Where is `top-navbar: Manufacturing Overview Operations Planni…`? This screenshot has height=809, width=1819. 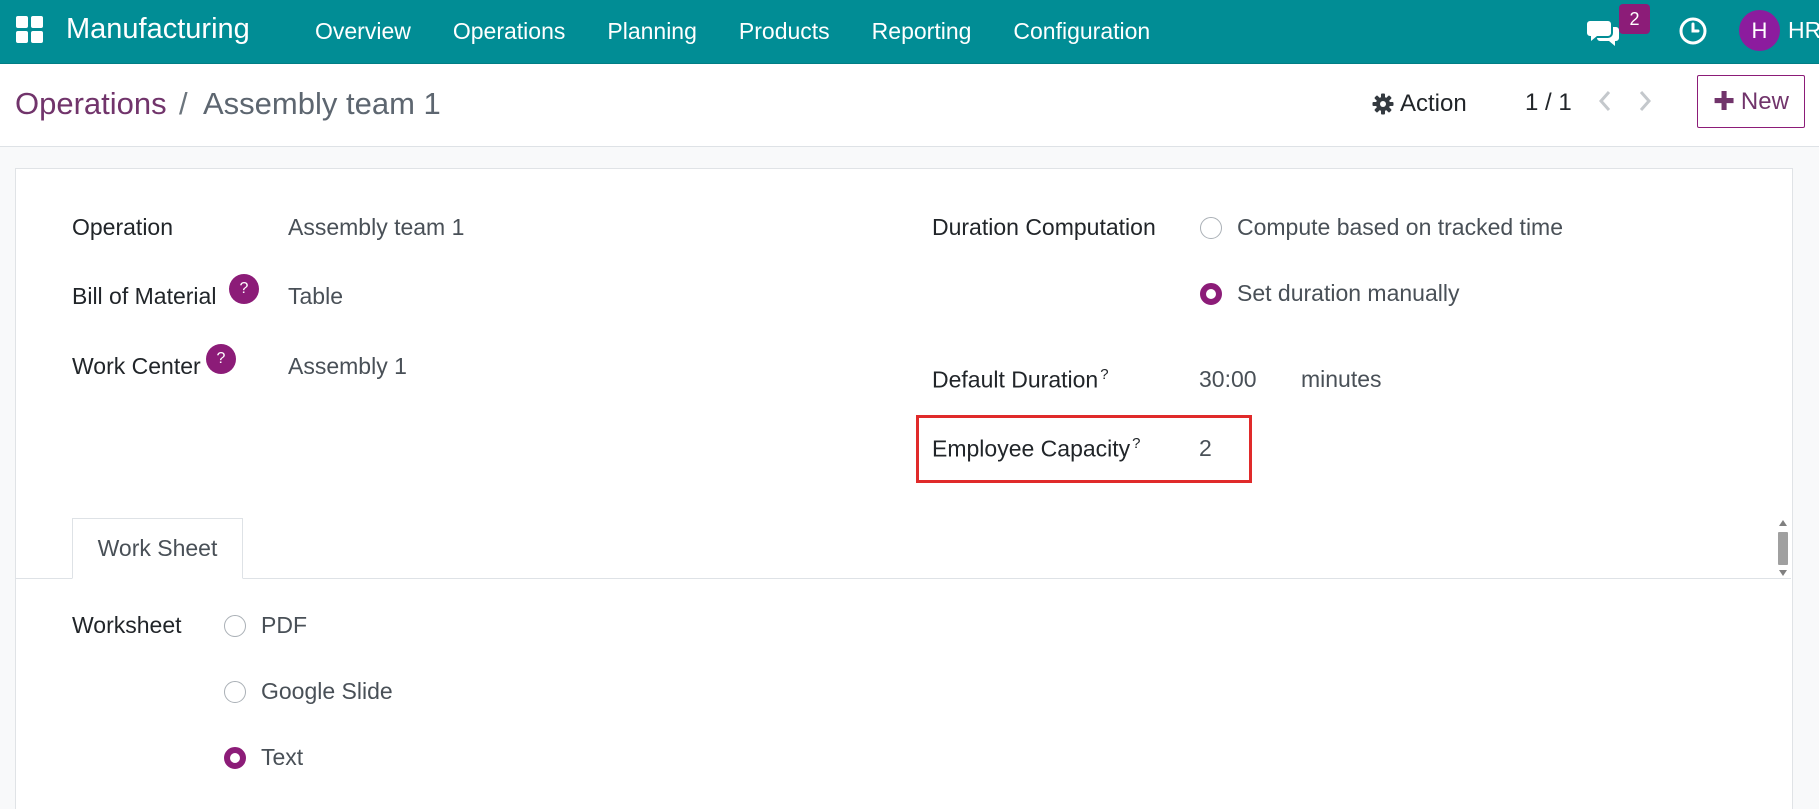
top-navbar: Manufacturing Overview Operations Planni… is located at coordinates (909, 32).